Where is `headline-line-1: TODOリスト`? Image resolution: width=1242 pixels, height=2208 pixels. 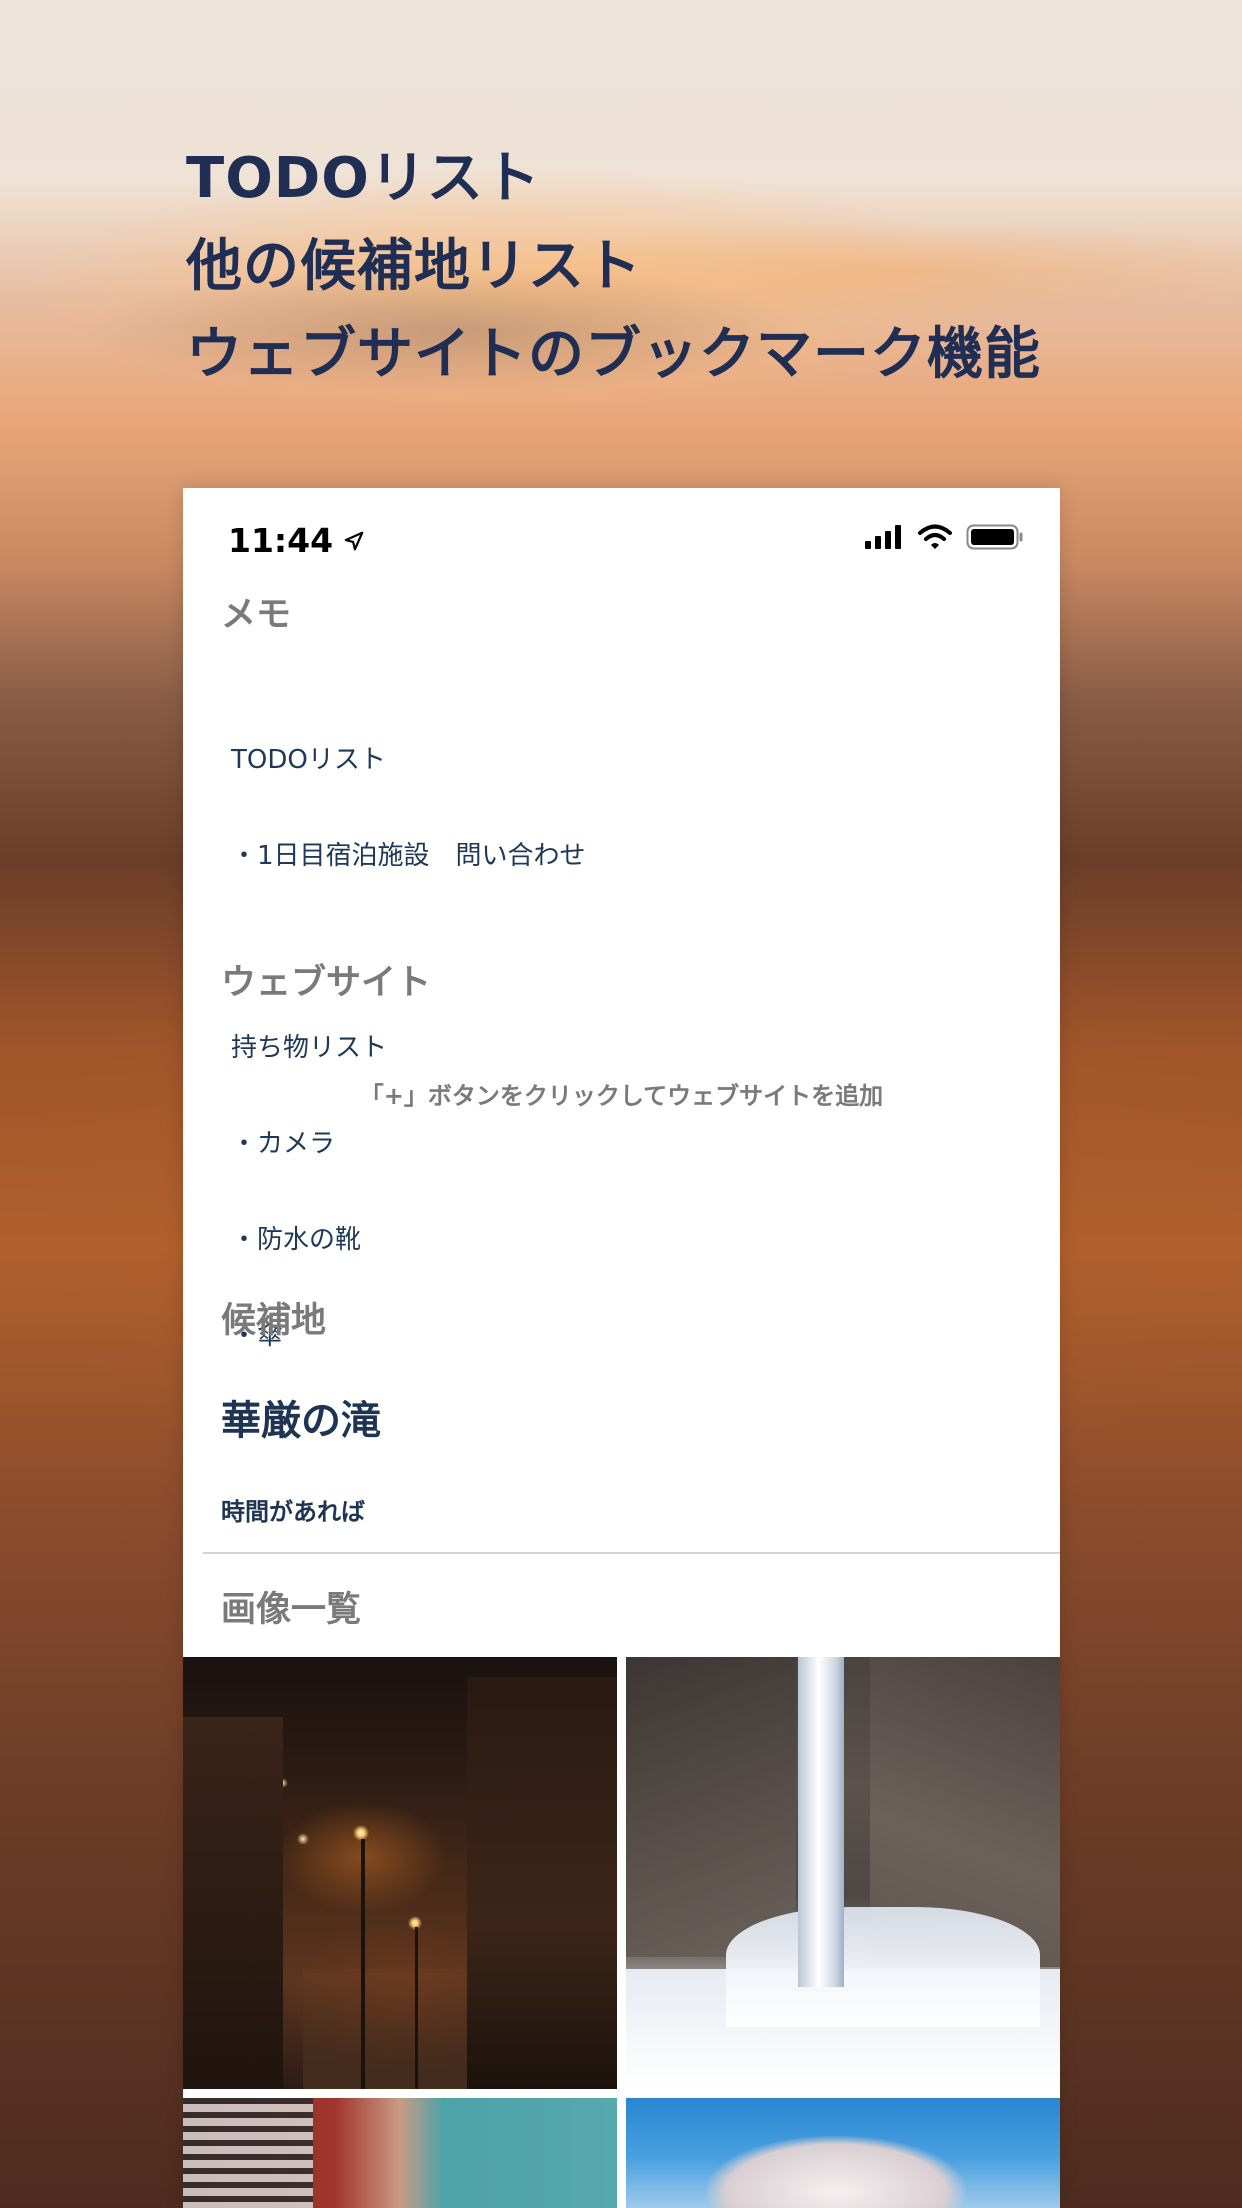
headline-line-1: TODOリスト is located at coordinates (363, 178).